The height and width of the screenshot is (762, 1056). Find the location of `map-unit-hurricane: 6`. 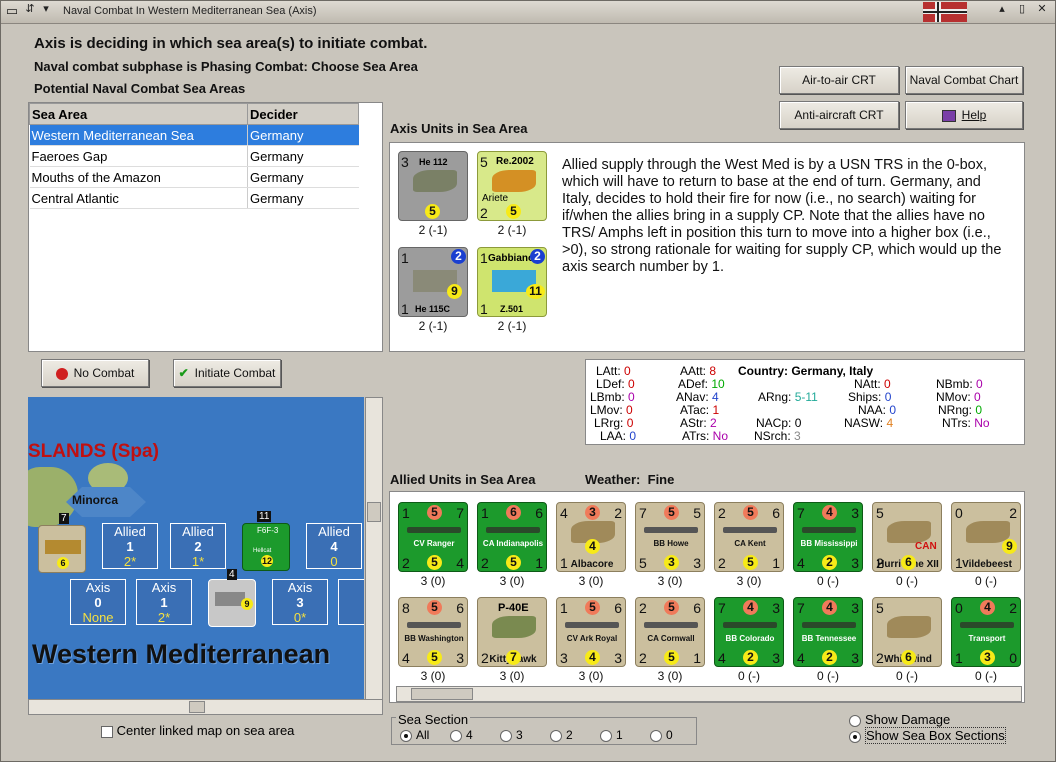

map-unit-hurricane: 6 is located at coordinates (62, 549).